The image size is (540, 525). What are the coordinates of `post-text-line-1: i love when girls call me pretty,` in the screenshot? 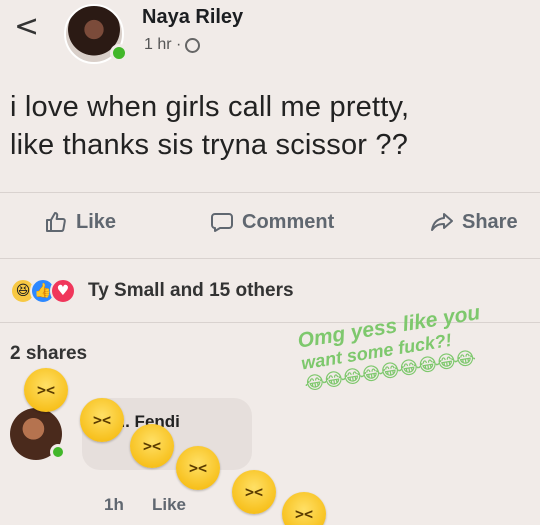 It's located at (210, 107).